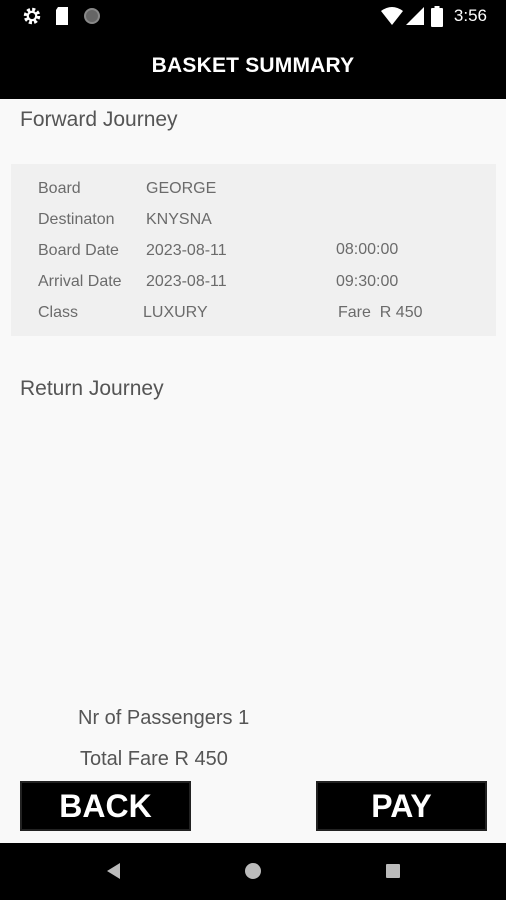 Image resolution: width=506 pixels, height=900 pixels. Describe the element at coordinates (58, 312) in the screenshot. I see `class-label: Class` at that location.